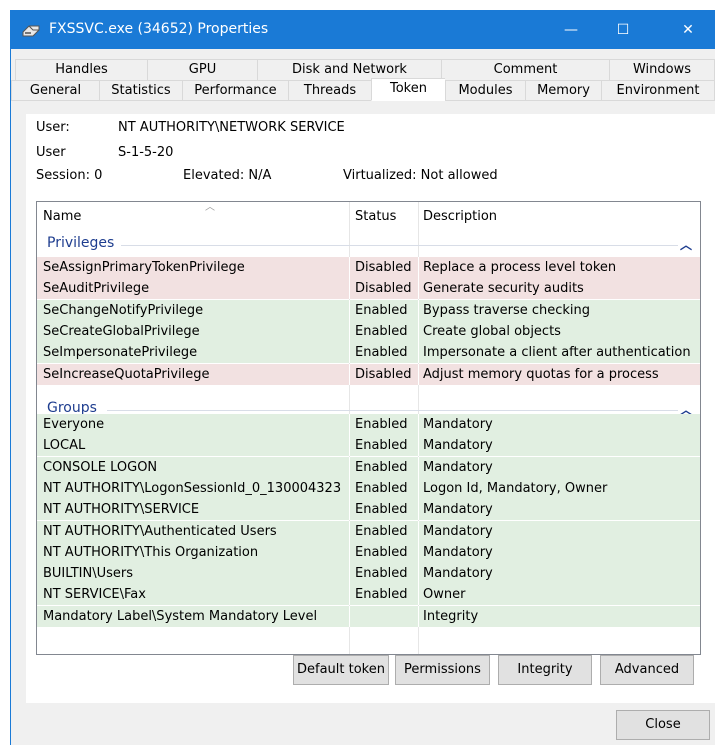 The height and width of the screenshot is (745, 715). I want to click on cell-description: Logon Id, Mandatory, Owner, so click(515, 488).